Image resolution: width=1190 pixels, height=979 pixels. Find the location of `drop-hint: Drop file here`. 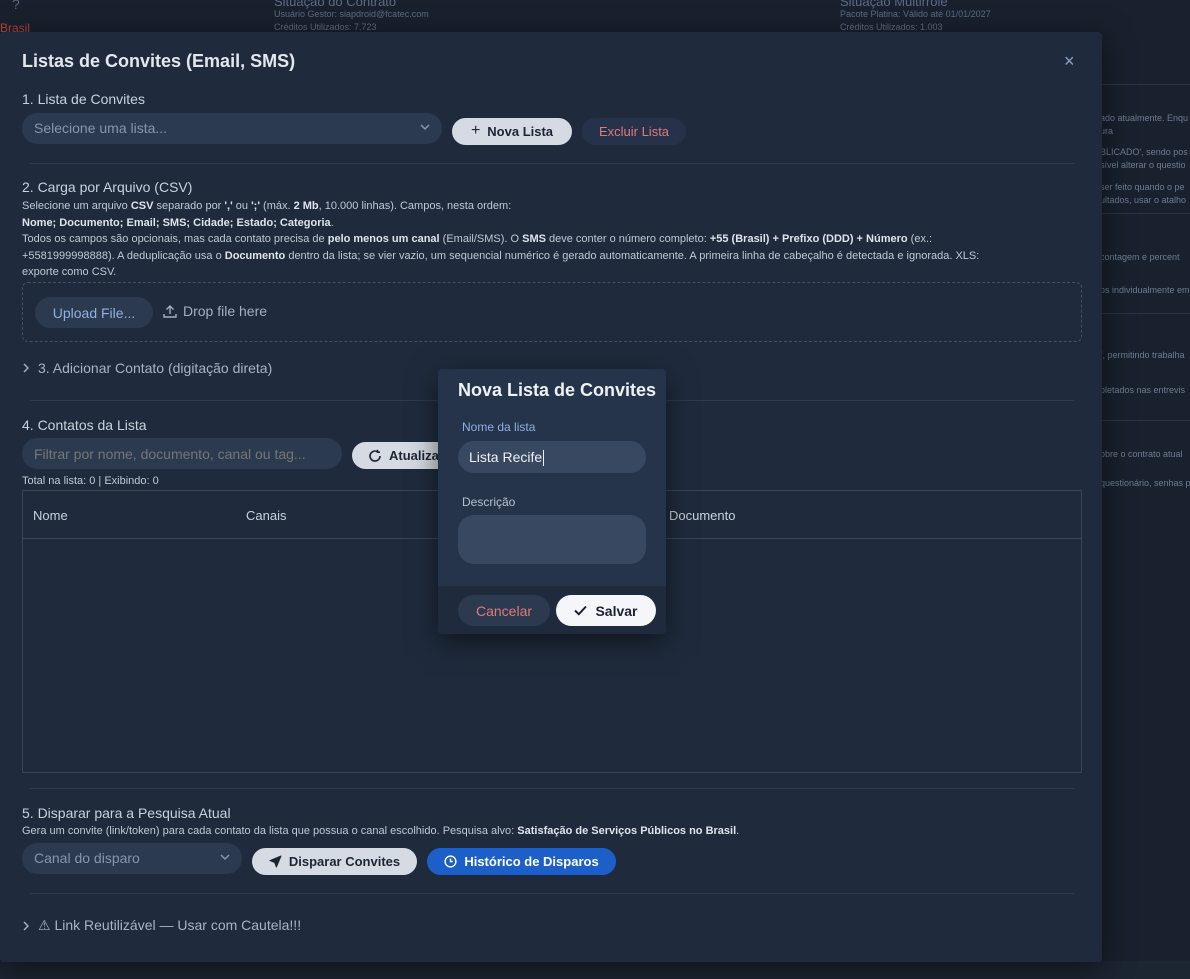

drop-hint: Drop file here is located at coordinates (215, 311).